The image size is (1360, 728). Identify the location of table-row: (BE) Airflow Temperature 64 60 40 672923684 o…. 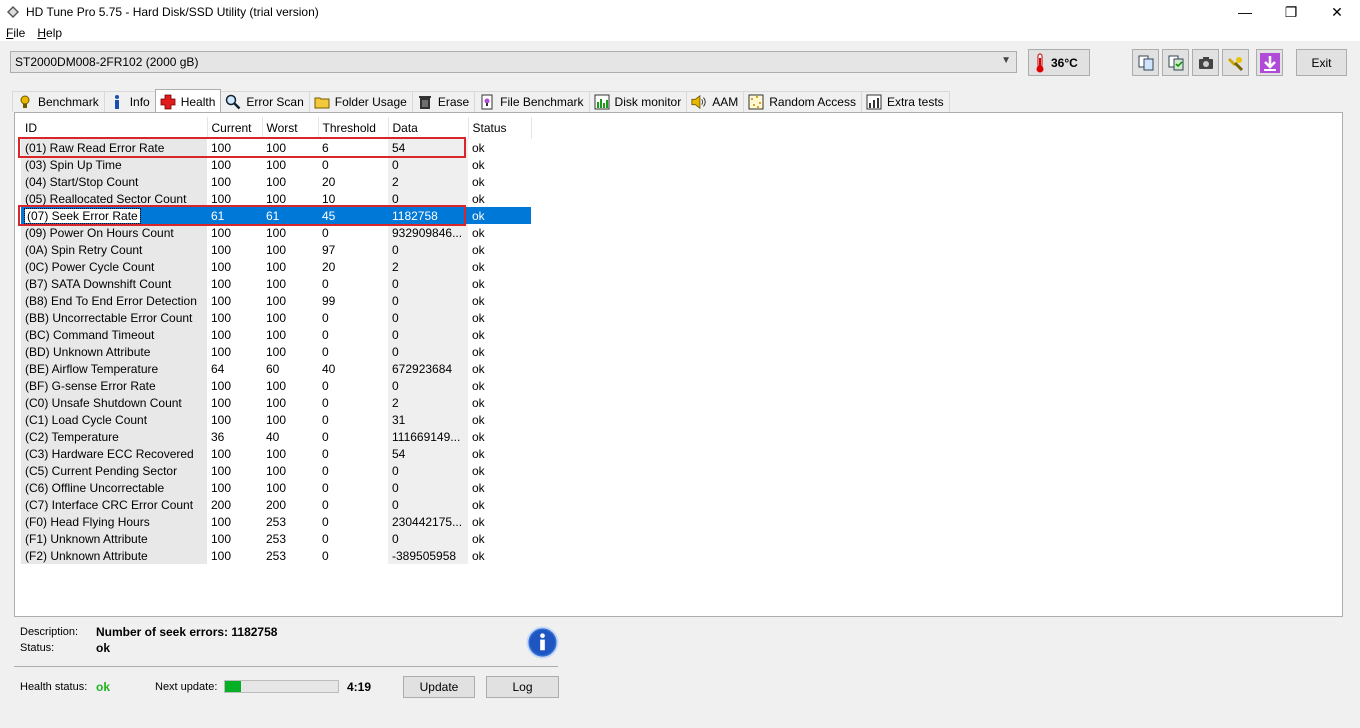
(276, 368).